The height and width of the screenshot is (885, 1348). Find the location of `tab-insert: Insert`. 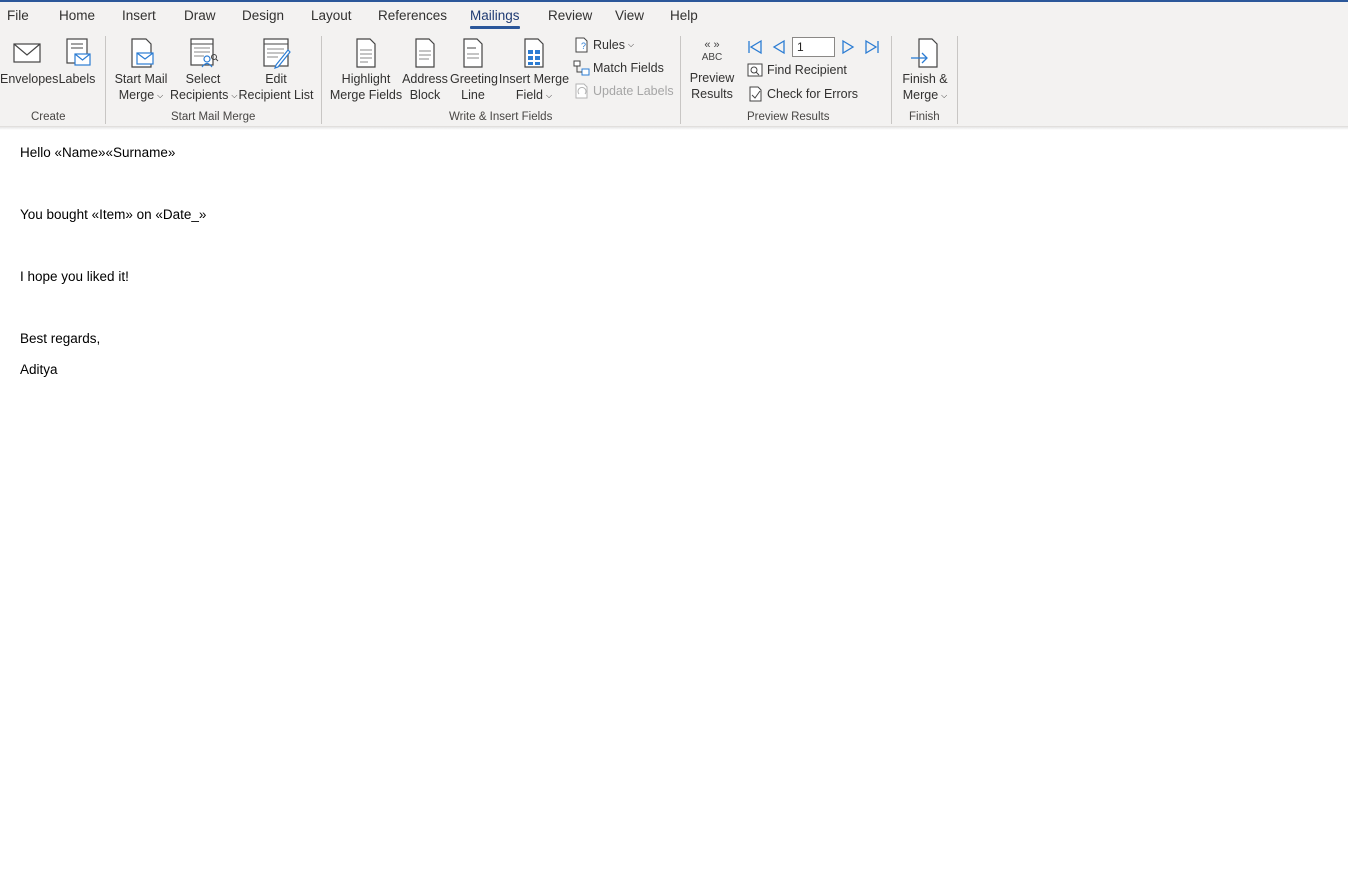

tab-insert: Insert is located at coordinates (139, 15).